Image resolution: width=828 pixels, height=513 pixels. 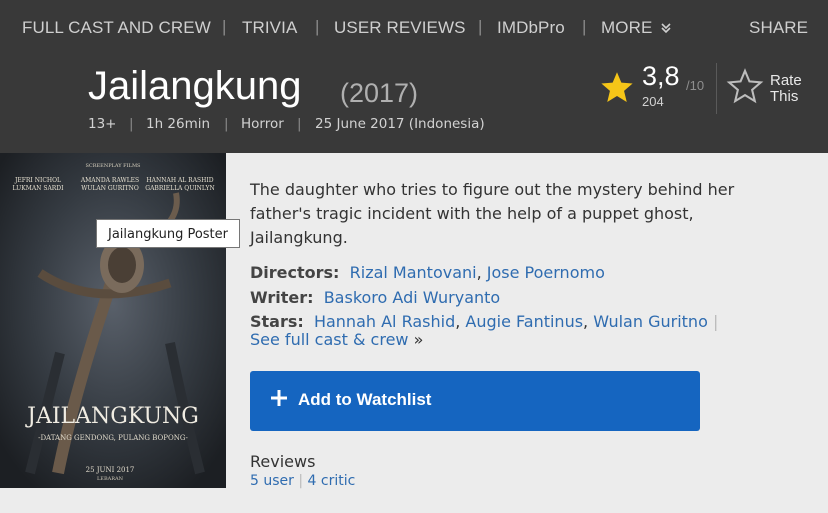 I want to click on writer-label: Writer:, so click(x=282, y=297).